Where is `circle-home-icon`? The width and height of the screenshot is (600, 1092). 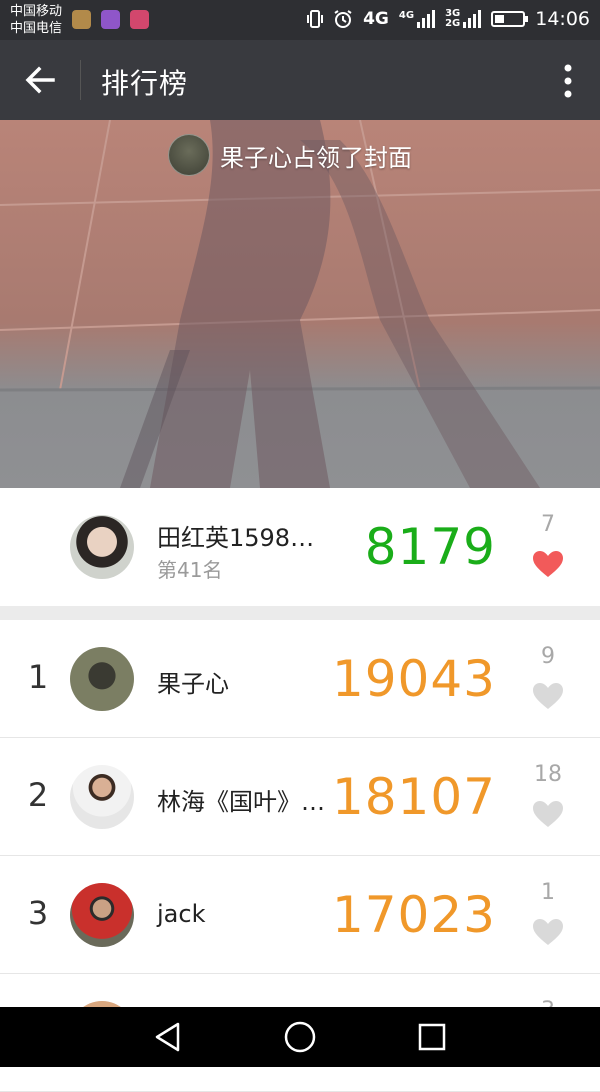 circle-home-icon is located at coordinates (300, 1037).